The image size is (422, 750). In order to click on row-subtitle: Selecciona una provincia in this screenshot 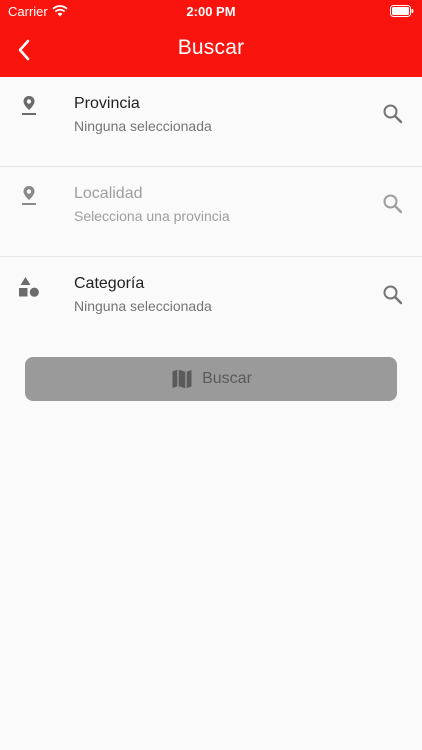, I will do `click(152, 216)`.